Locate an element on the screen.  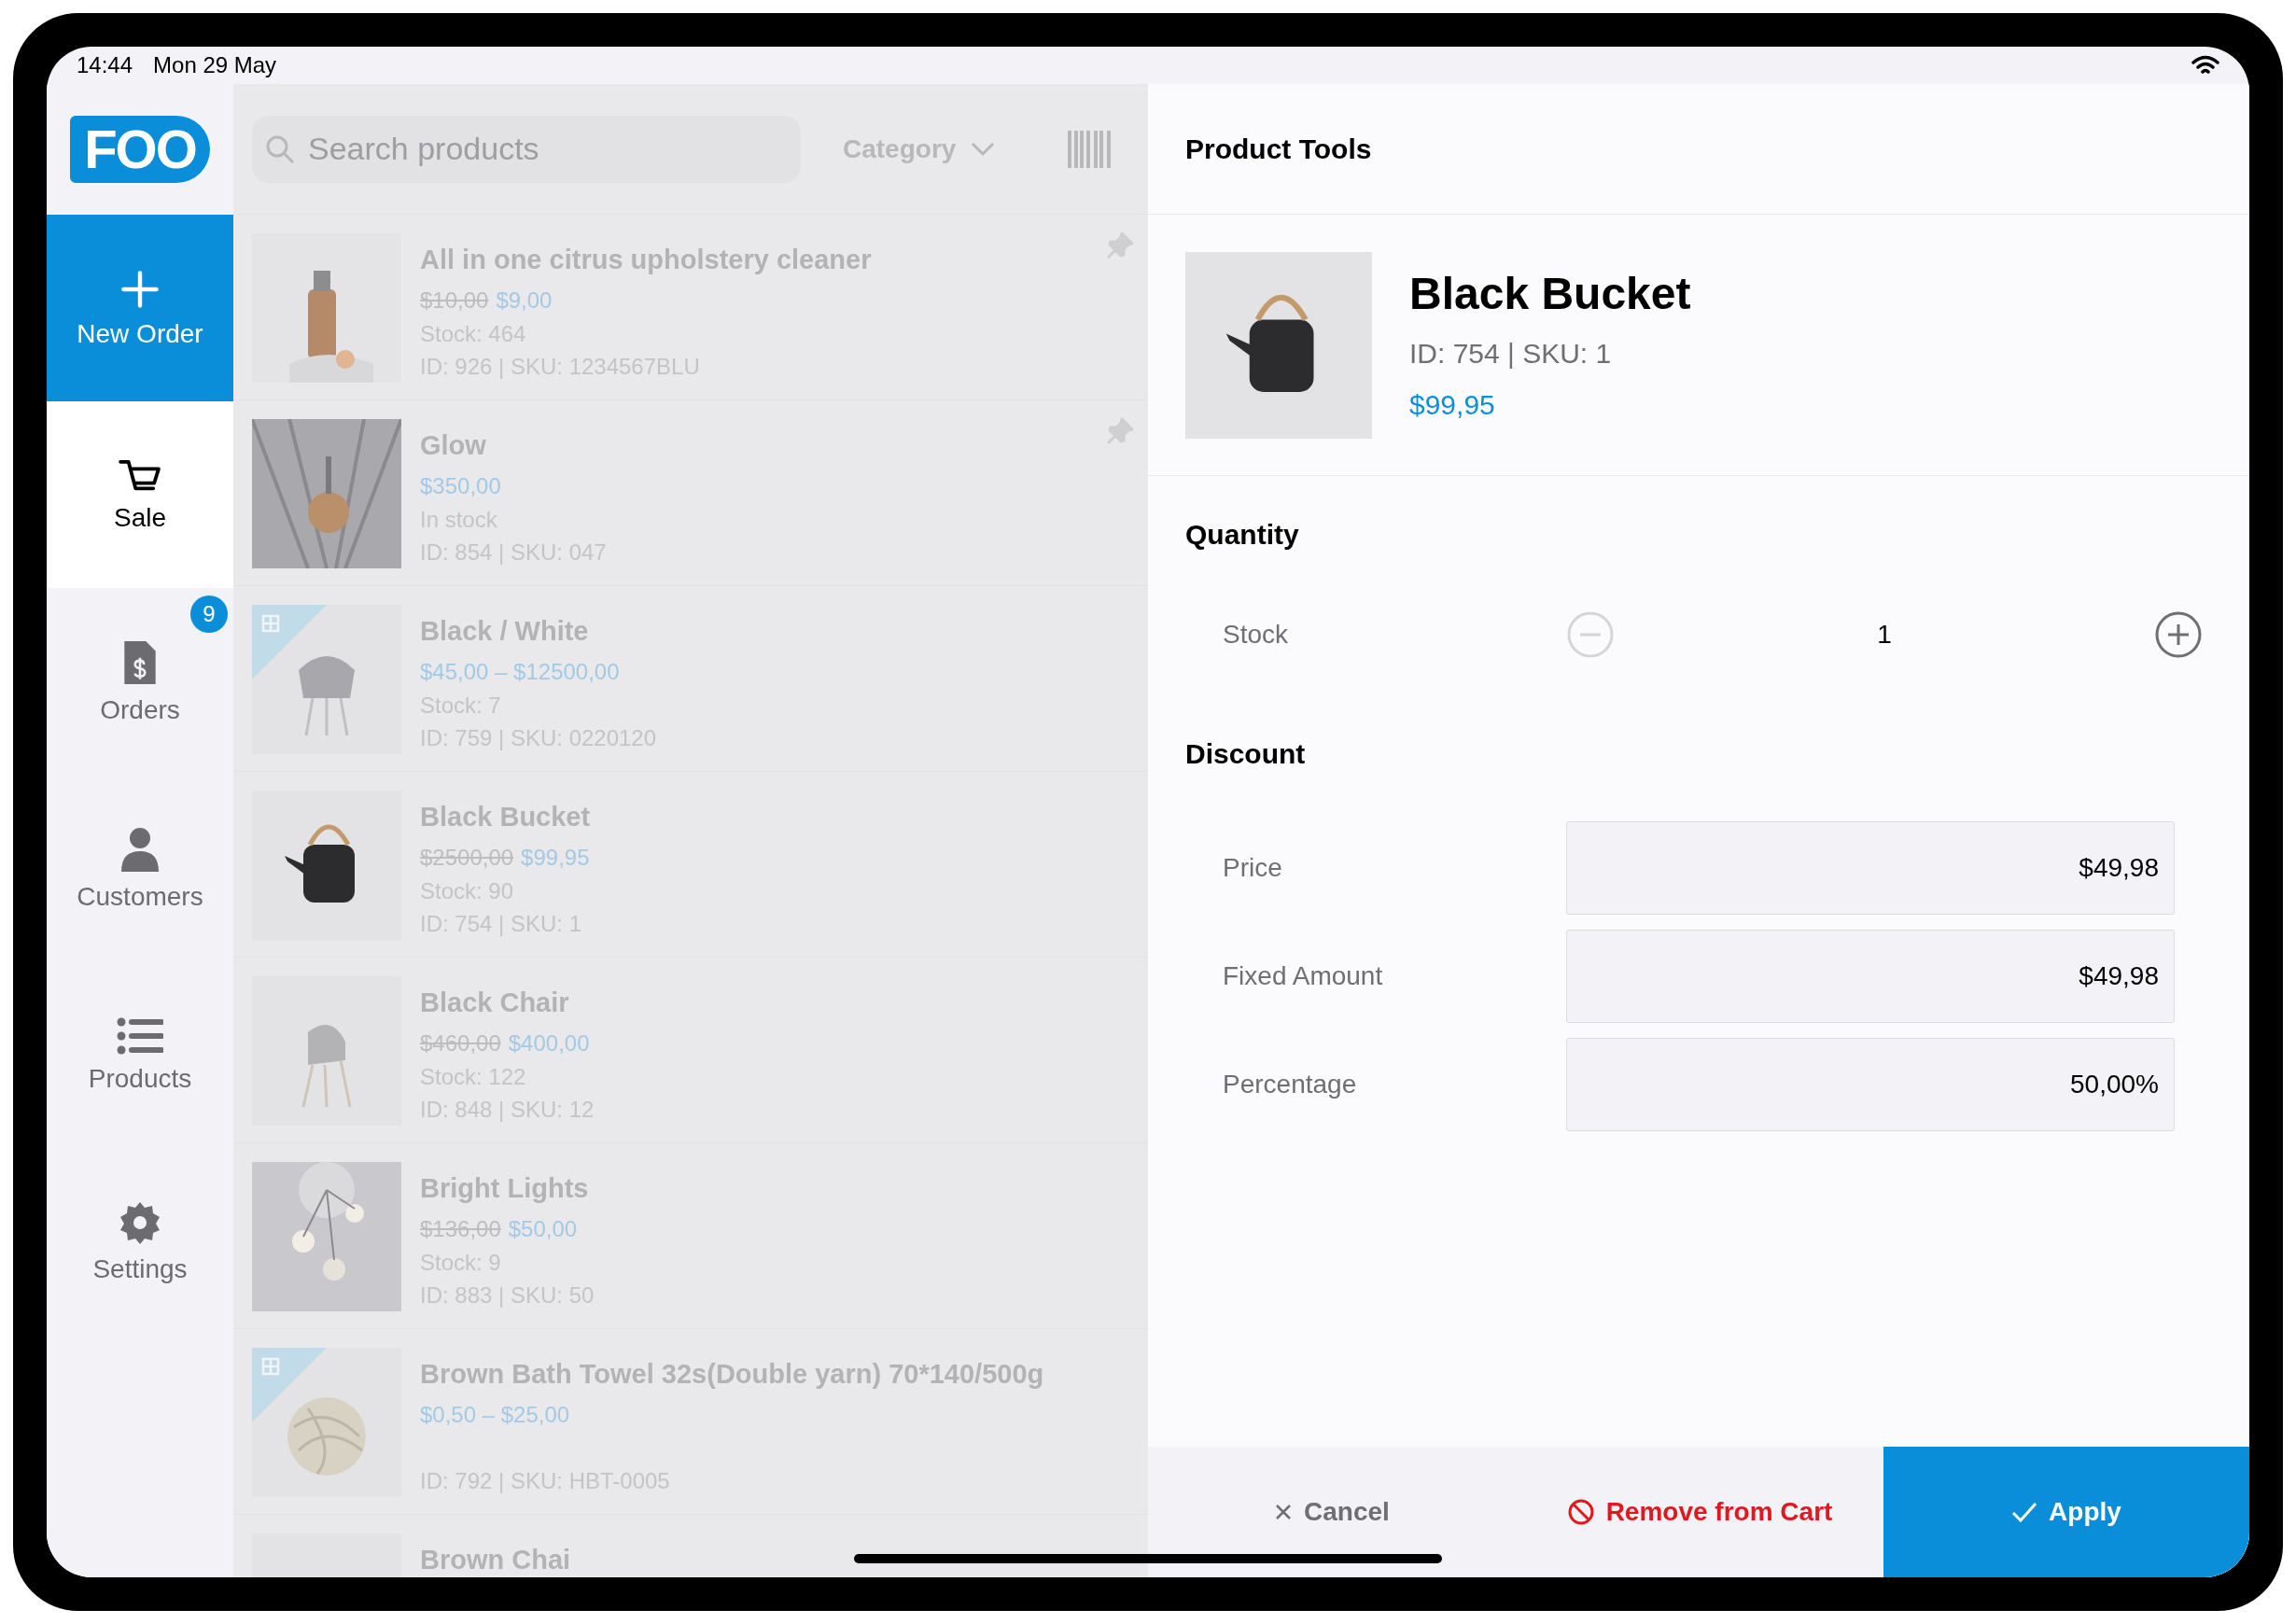
panel-title: Product Tools is located at coordinates (1278, 149).